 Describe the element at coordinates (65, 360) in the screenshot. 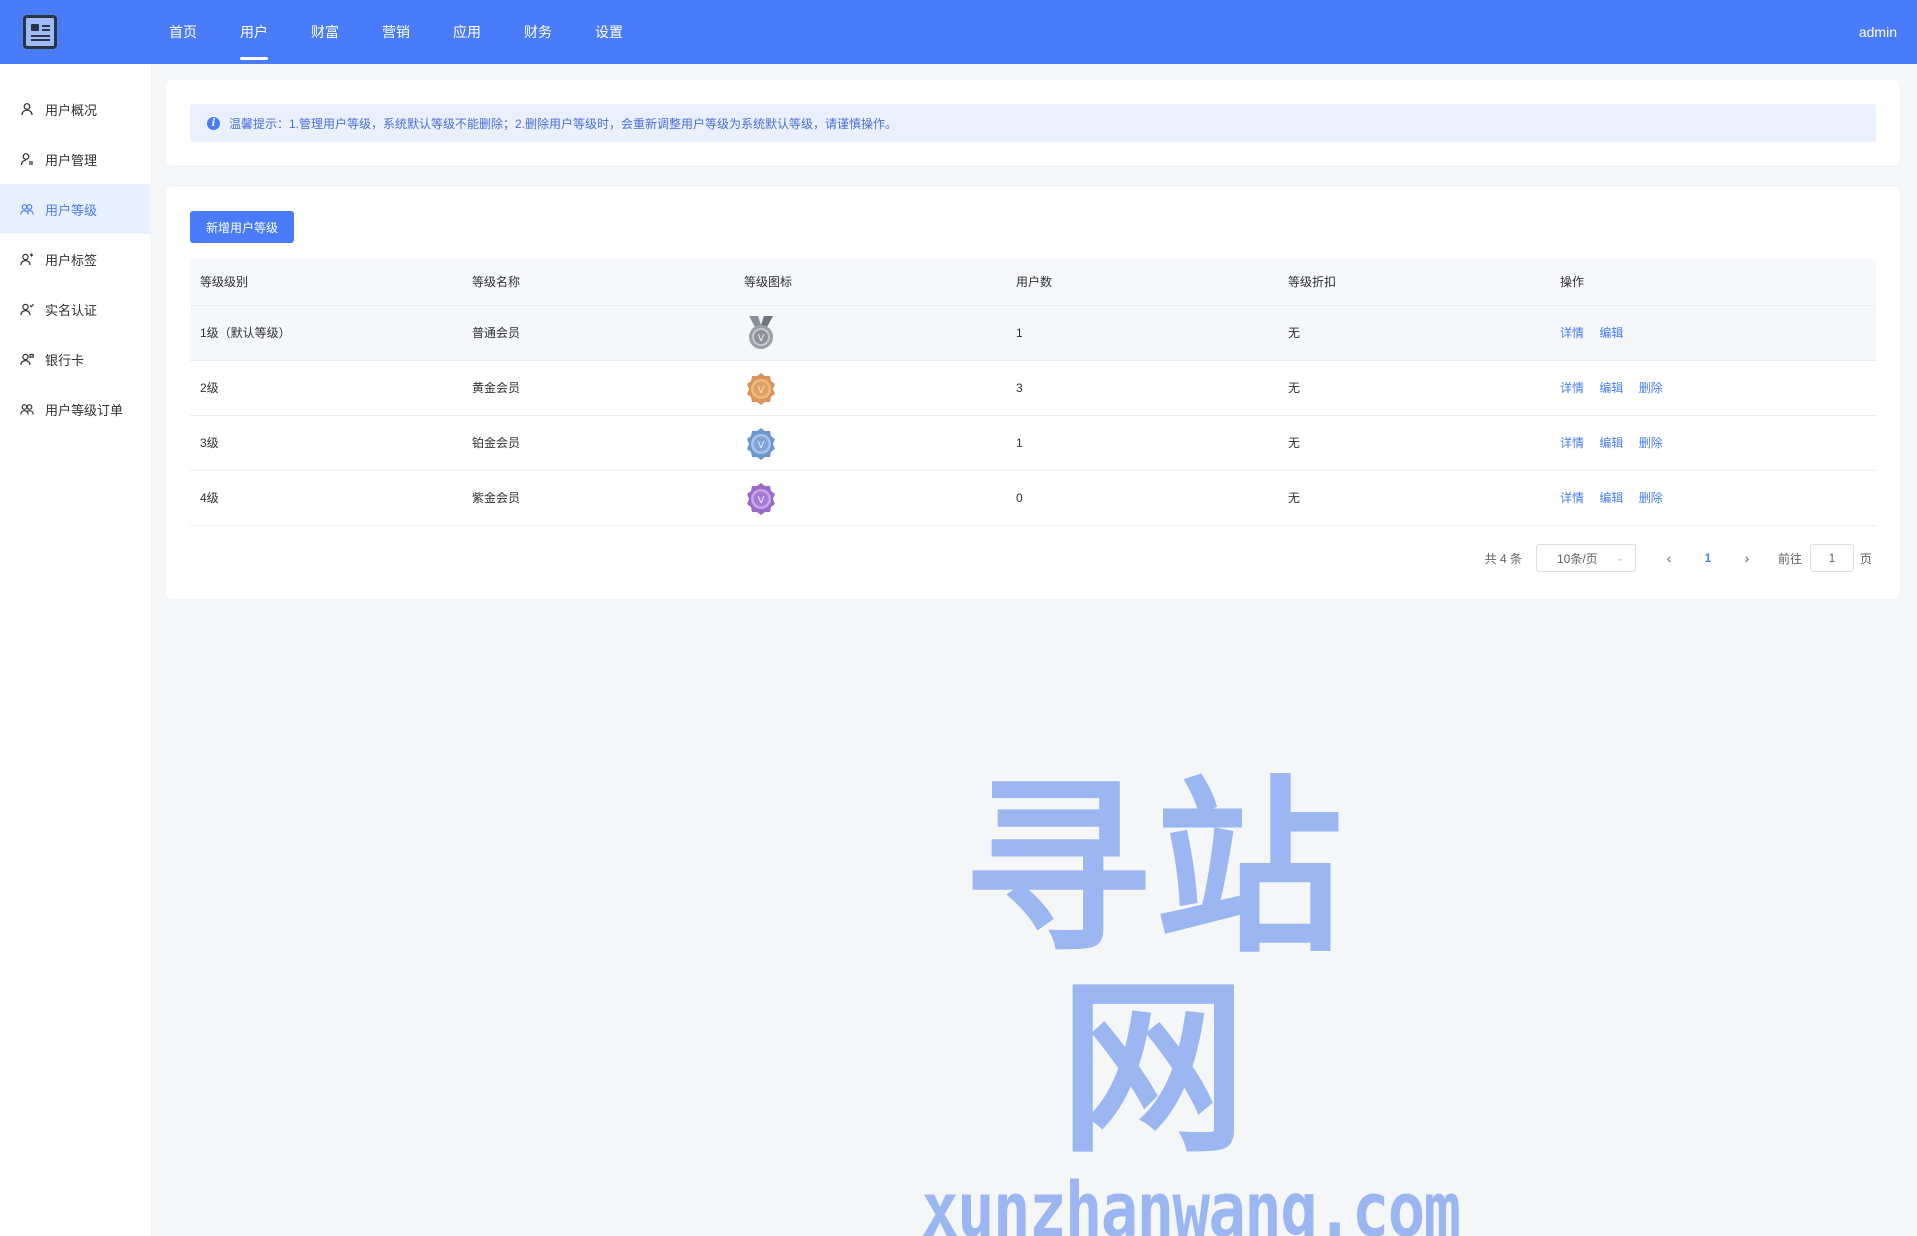

I see `sidebar-item-label: 银行卡` at that location.